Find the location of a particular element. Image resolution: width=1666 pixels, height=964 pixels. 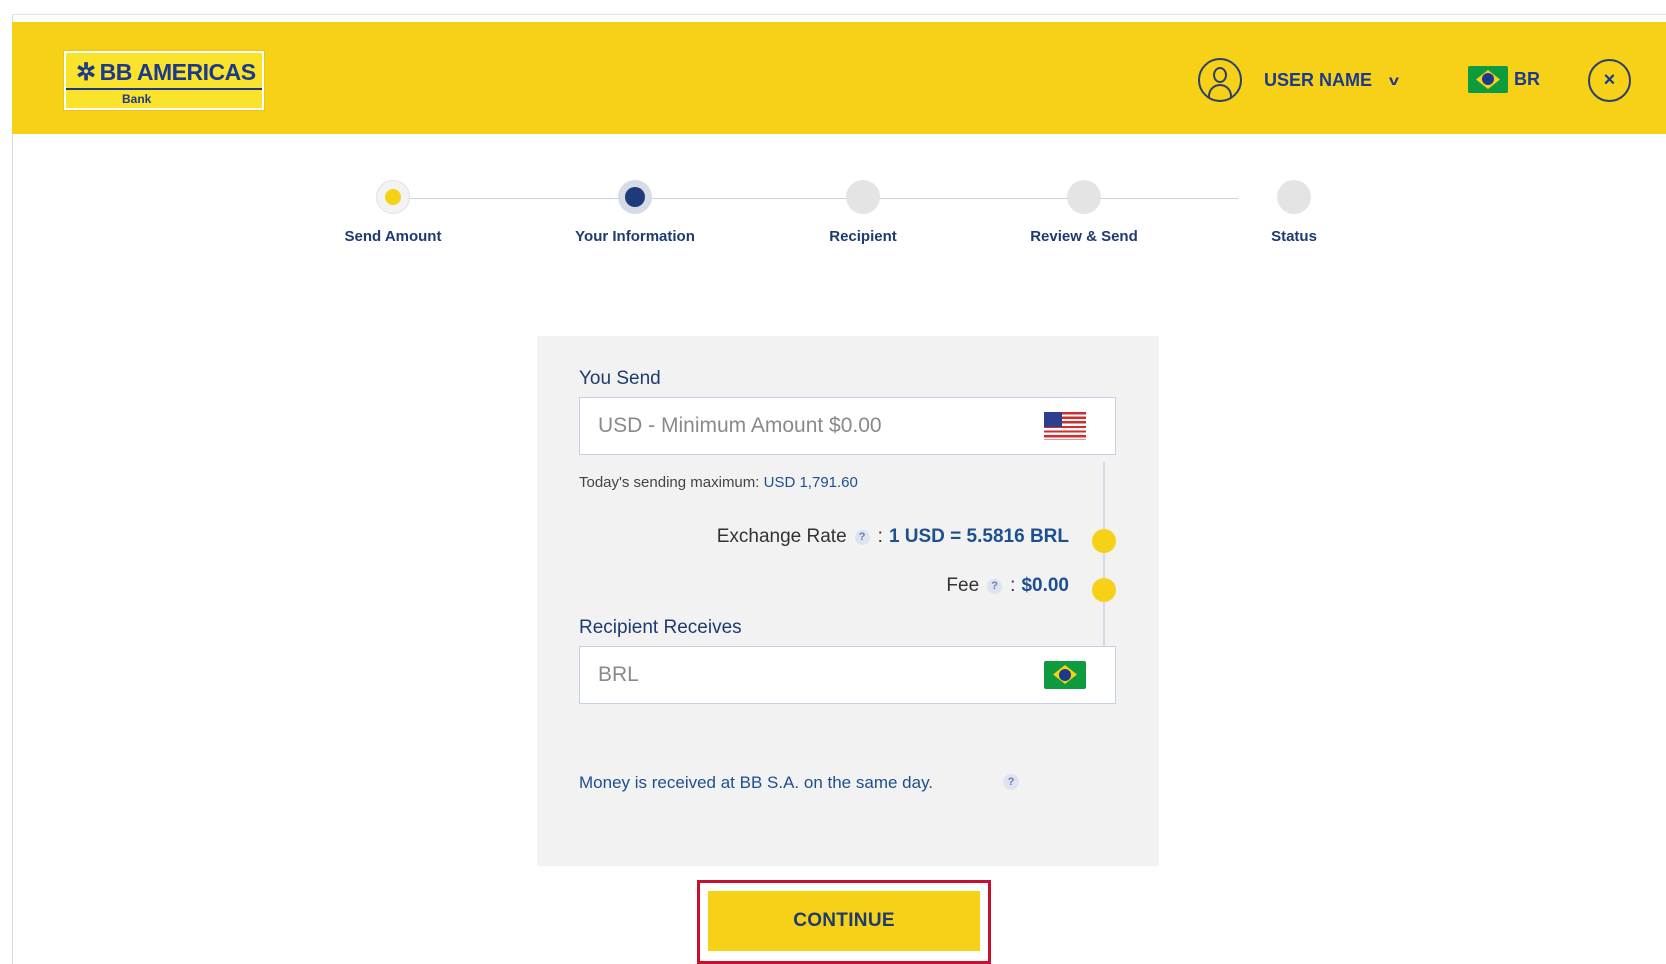

step-review-send: Review & Send is located at coordinates (1084, 212).